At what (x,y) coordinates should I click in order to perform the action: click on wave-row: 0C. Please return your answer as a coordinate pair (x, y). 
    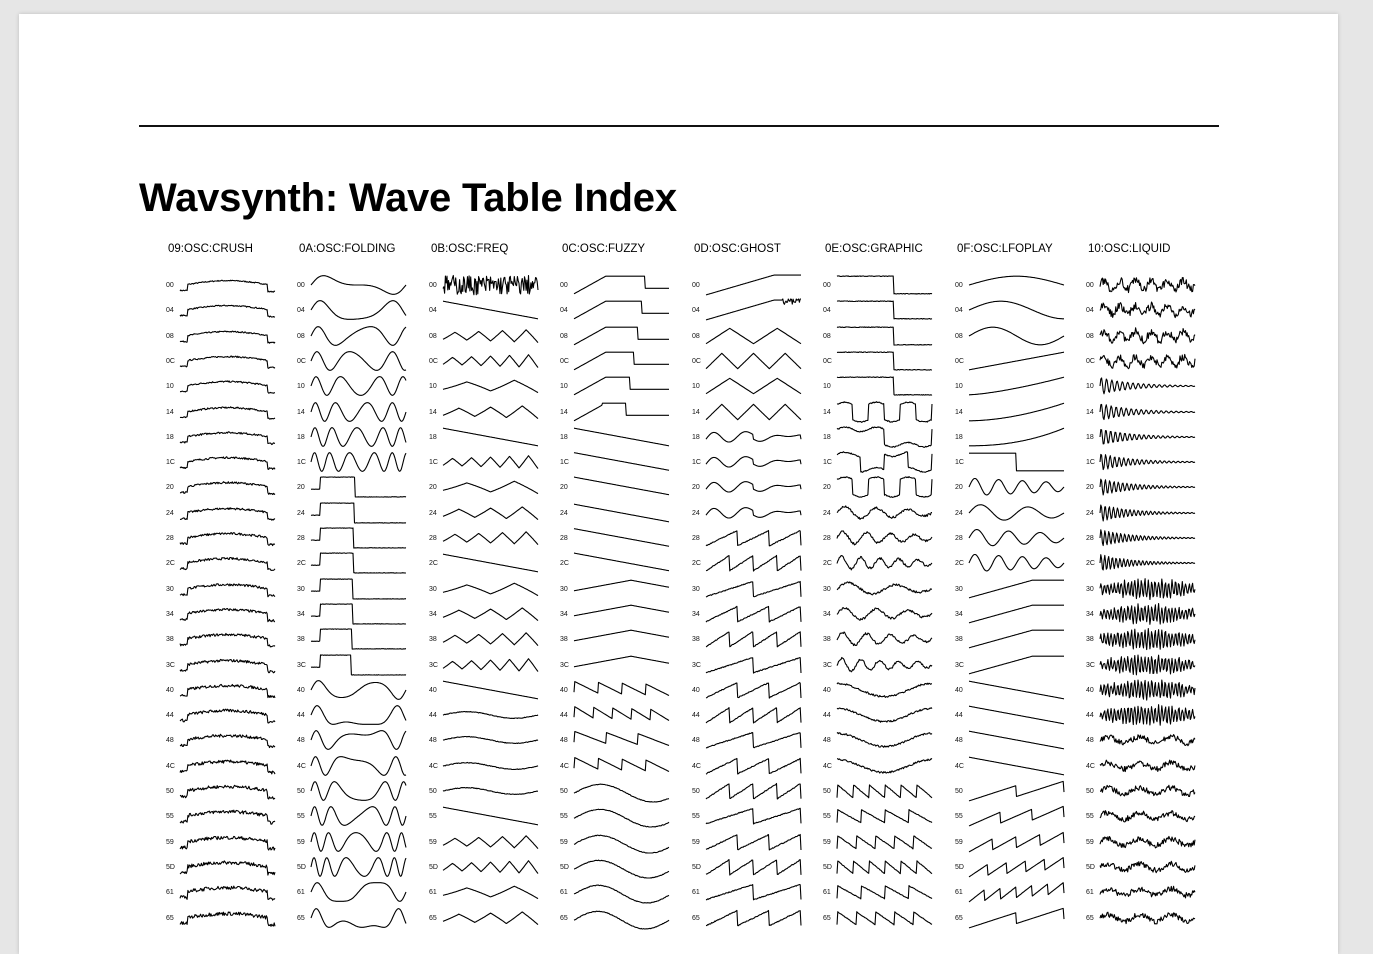
    Looking at the image, I should click on (1146, 361).